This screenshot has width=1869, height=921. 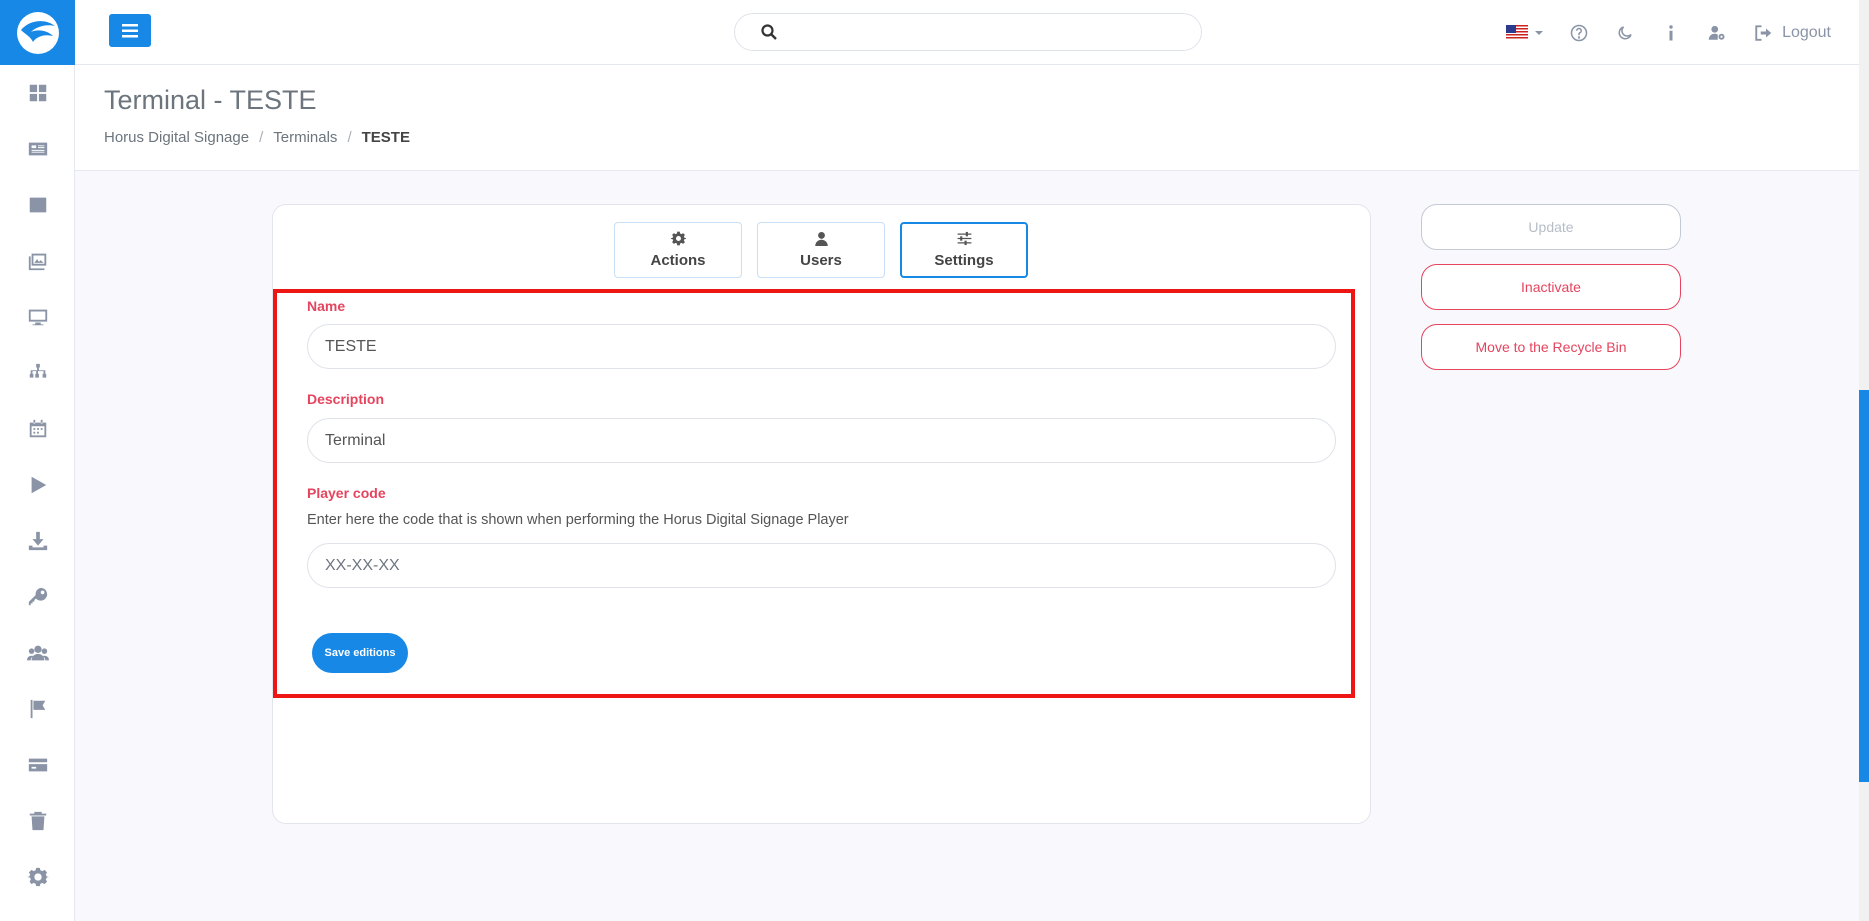 I want to click on description-field, so click(x=821, y=440).